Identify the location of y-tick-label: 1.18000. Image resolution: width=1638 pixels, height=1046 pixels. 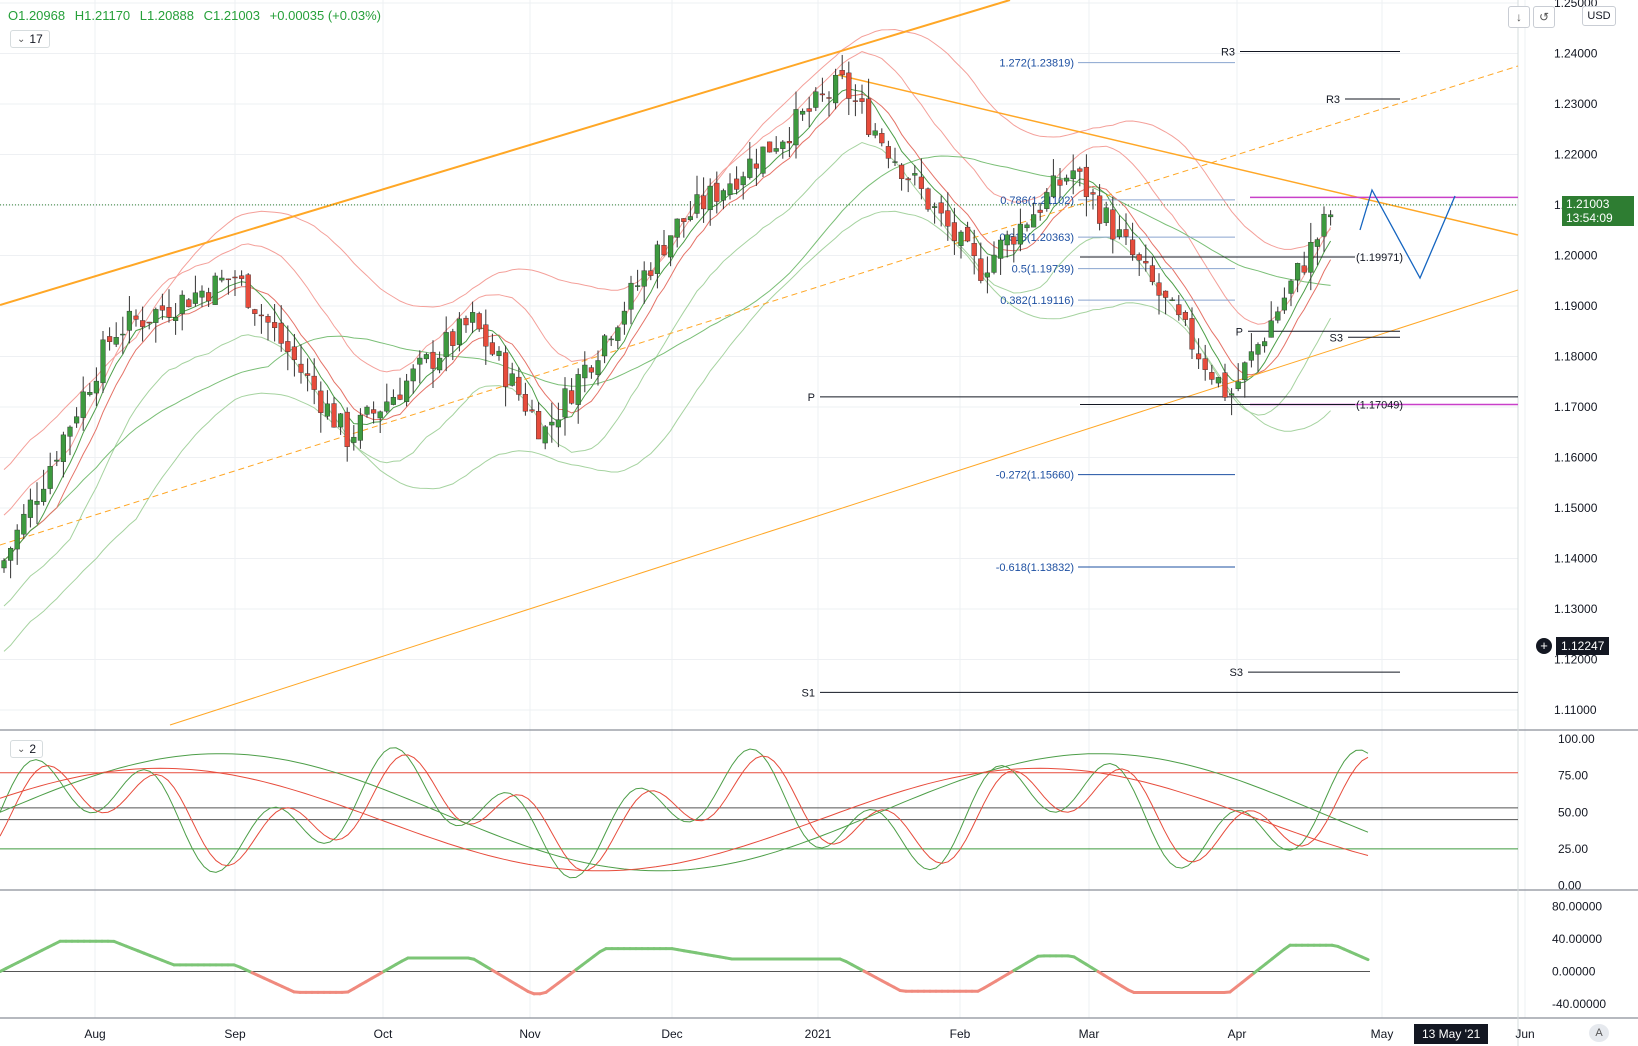
(1576, 357).